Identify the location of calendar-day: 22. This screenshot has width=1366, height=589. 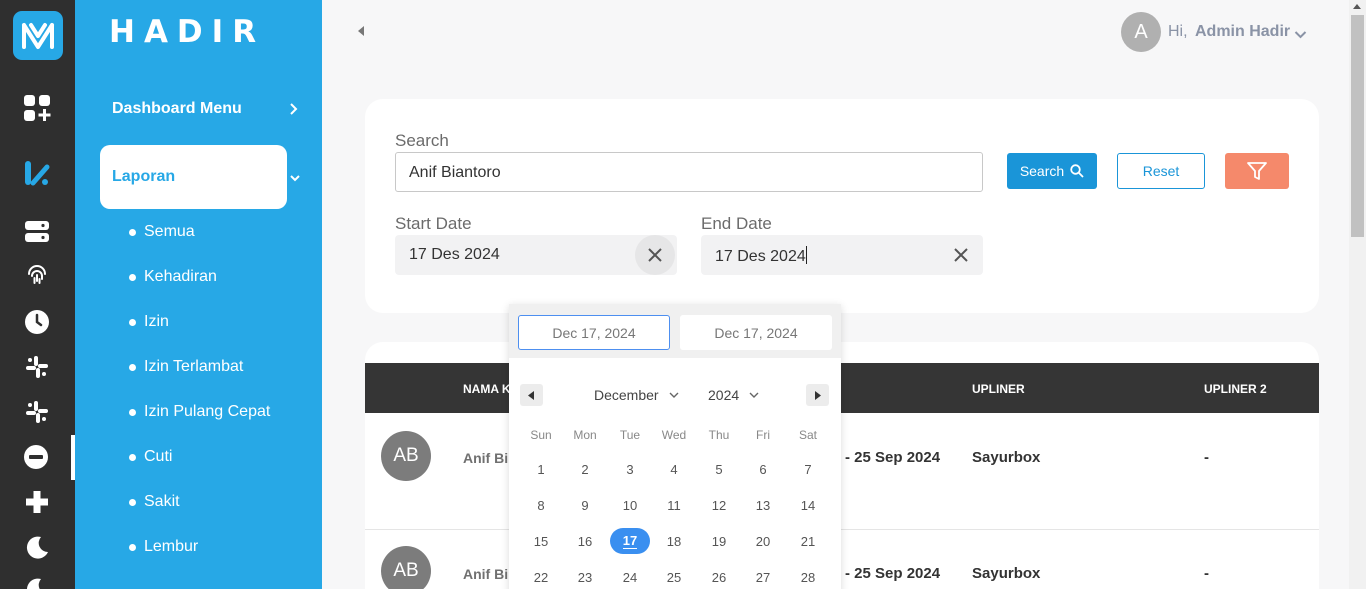
(541, 577).